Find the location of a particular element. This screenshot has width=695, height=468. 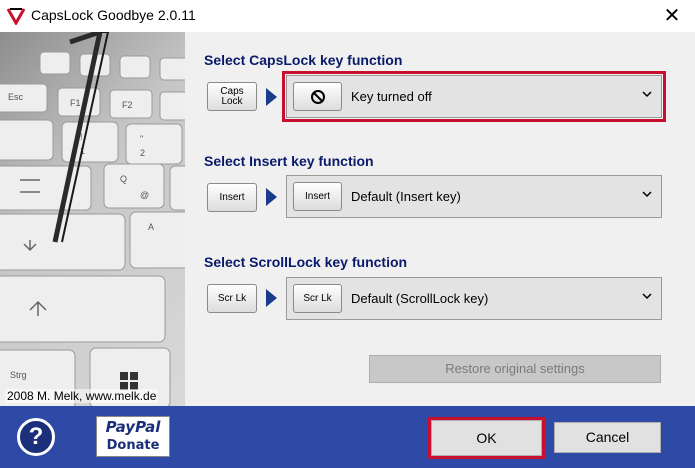

donate-text: Donate is located at coordinates (133, 445).